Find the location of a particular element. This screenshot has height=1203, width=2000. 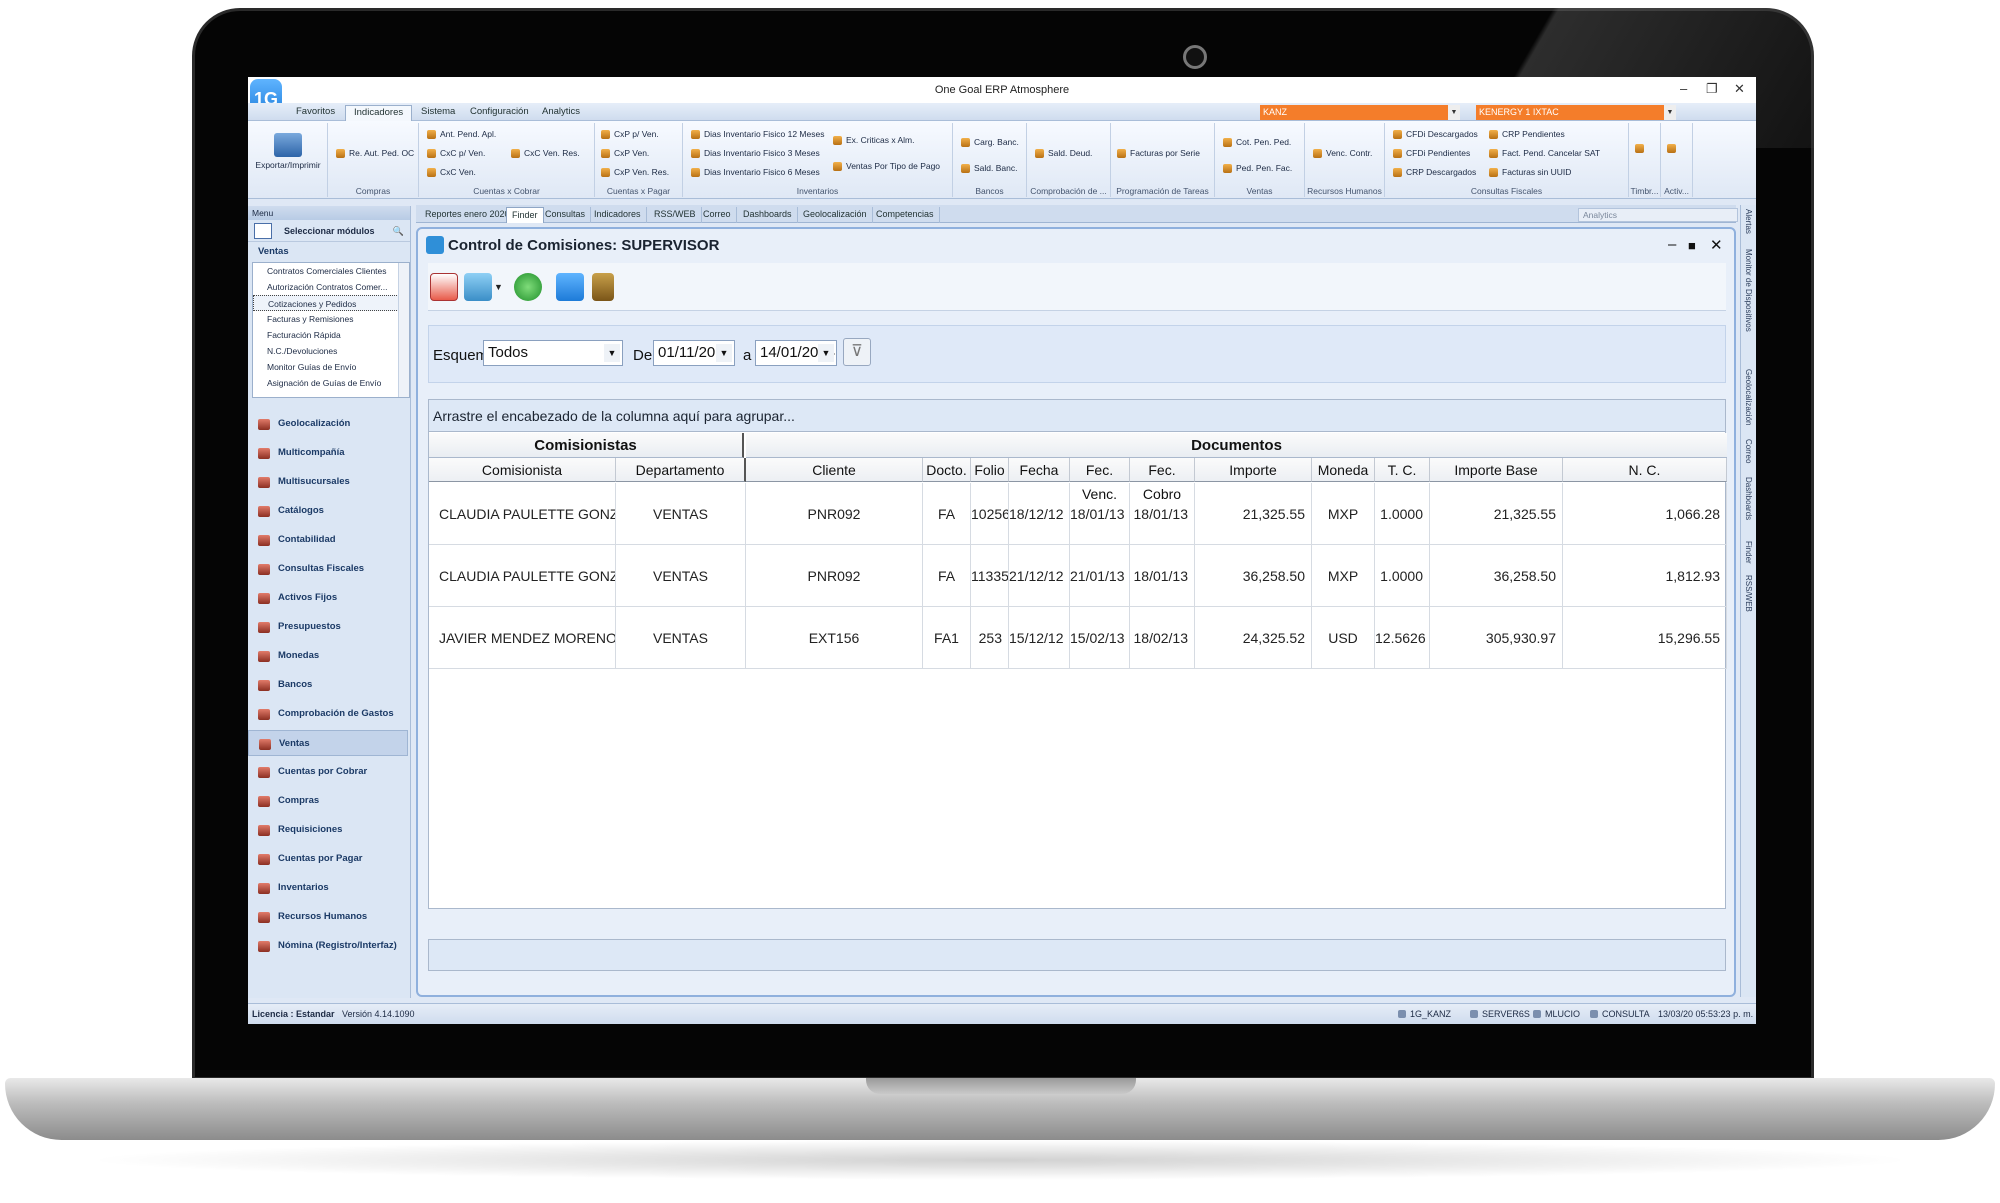

doc-tab: Consultas is located at coordinates (566, 215).